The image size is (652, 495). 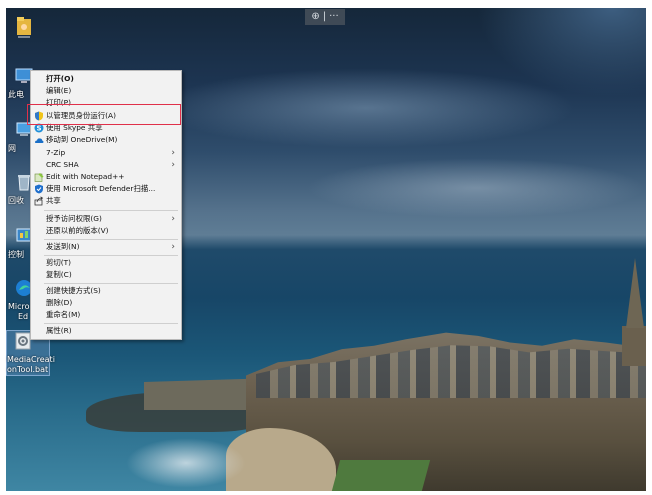 I want to click on menu-item-label: 授予访问权限(G), so click(x=74, y=218).